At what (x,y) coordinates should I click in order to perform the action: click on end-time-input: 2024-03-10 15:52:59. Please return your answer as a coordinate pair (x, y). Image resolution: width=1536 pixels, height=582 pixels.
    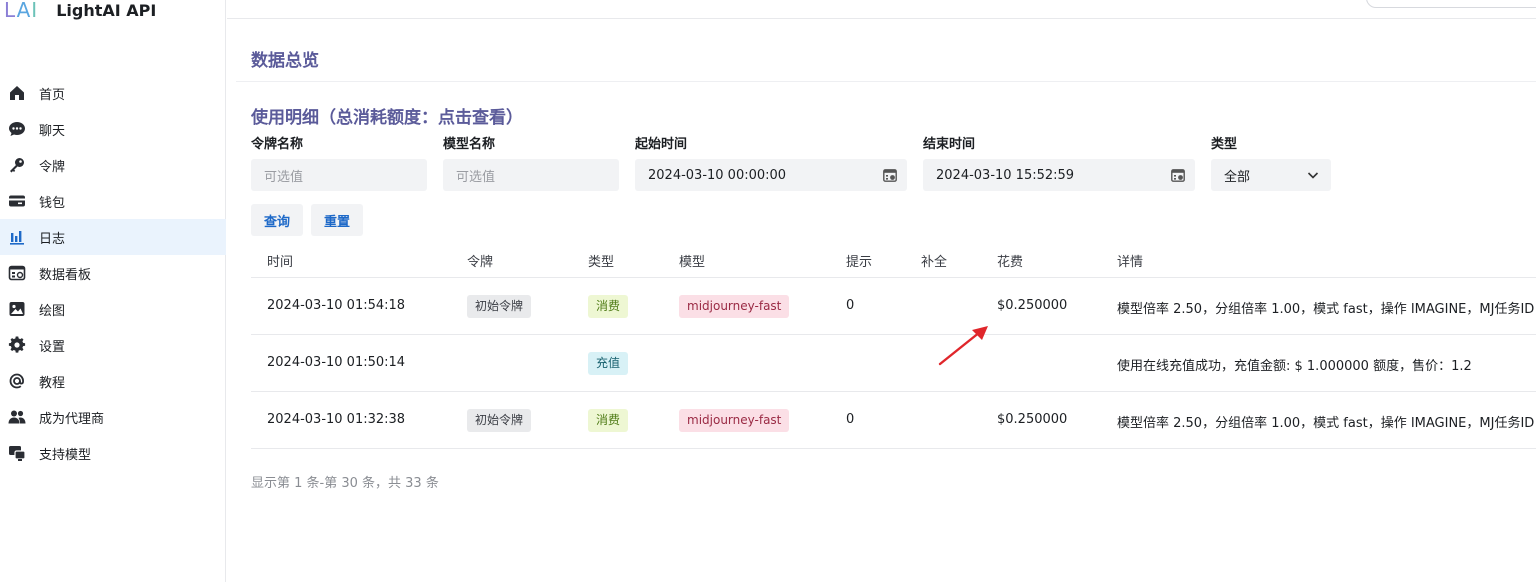
    Looking at the image, I should click on (1059, 175).